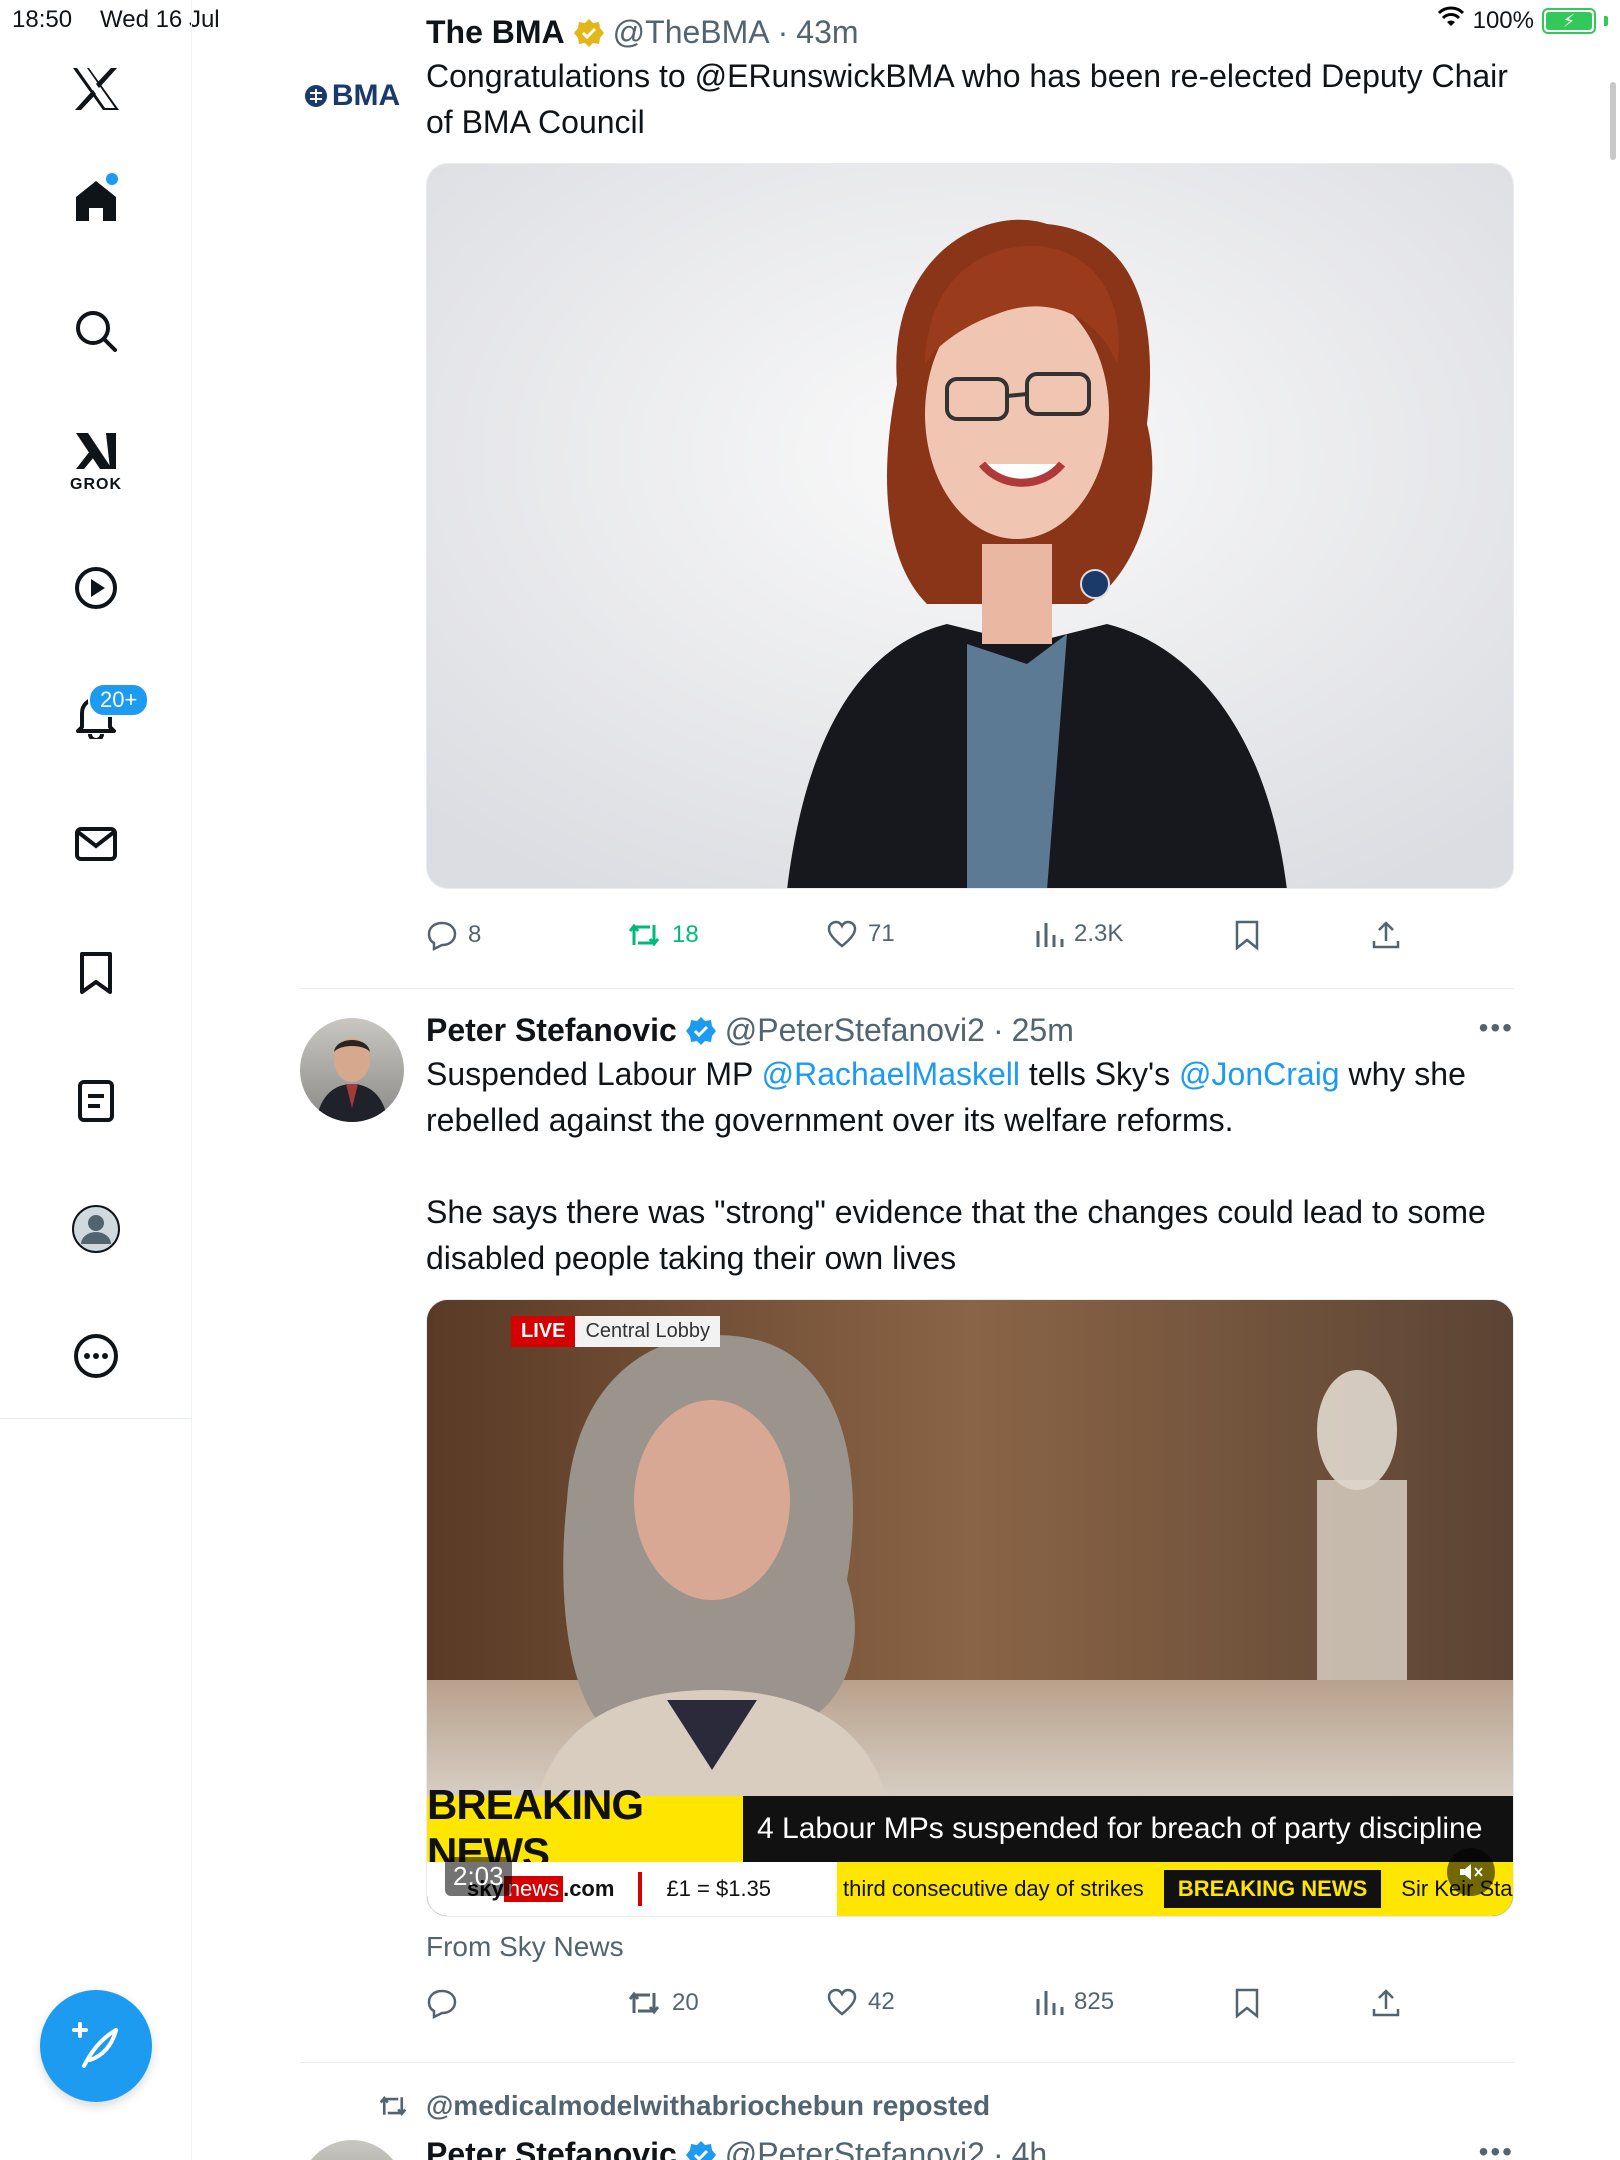  I want to click on site-suffix: .com, so click(589, 1888).